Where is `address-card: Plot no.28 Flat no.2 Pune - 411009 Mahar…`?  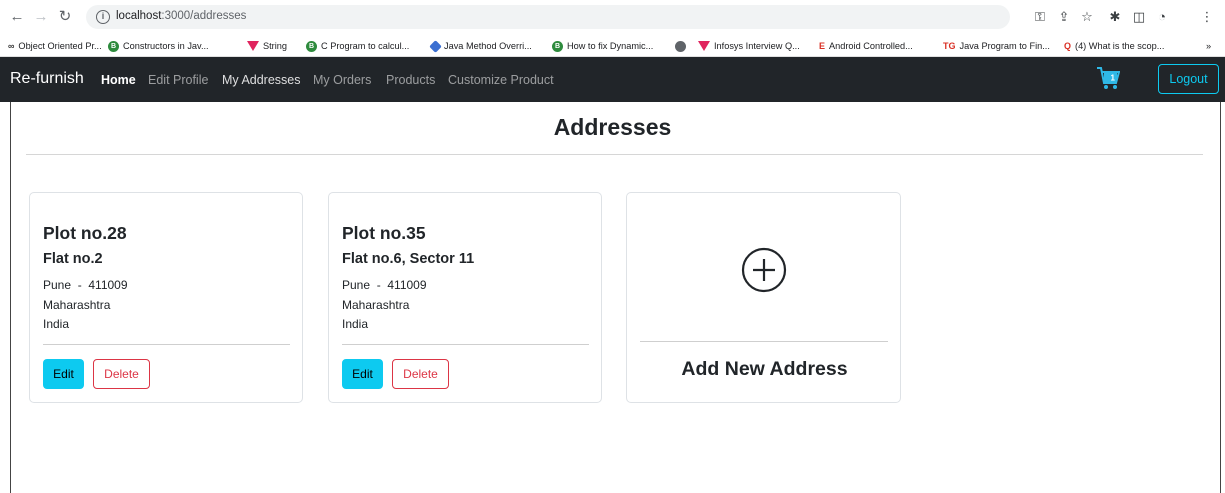
address-card: Plot no.28 Flat no.2 Pune - 411009 Mahar… is located at coordinates (166, 297).